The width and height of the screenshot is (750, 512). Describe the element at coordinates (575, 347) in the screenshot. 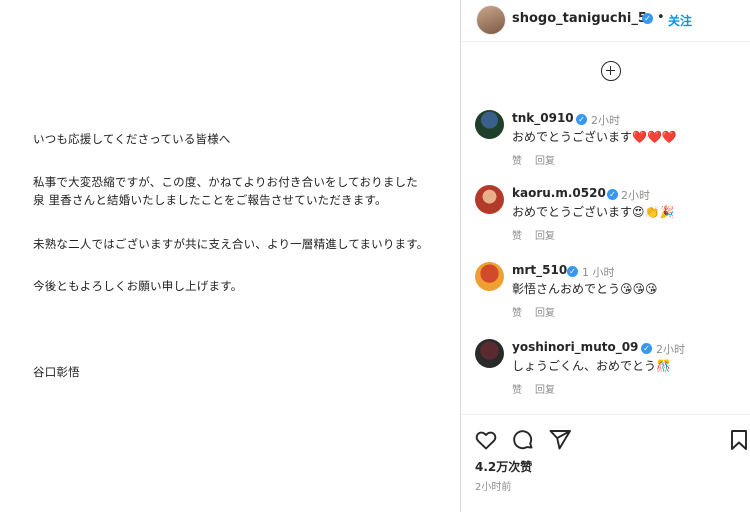

I see `commenter-username: yoshinori_muto_09` at that location.